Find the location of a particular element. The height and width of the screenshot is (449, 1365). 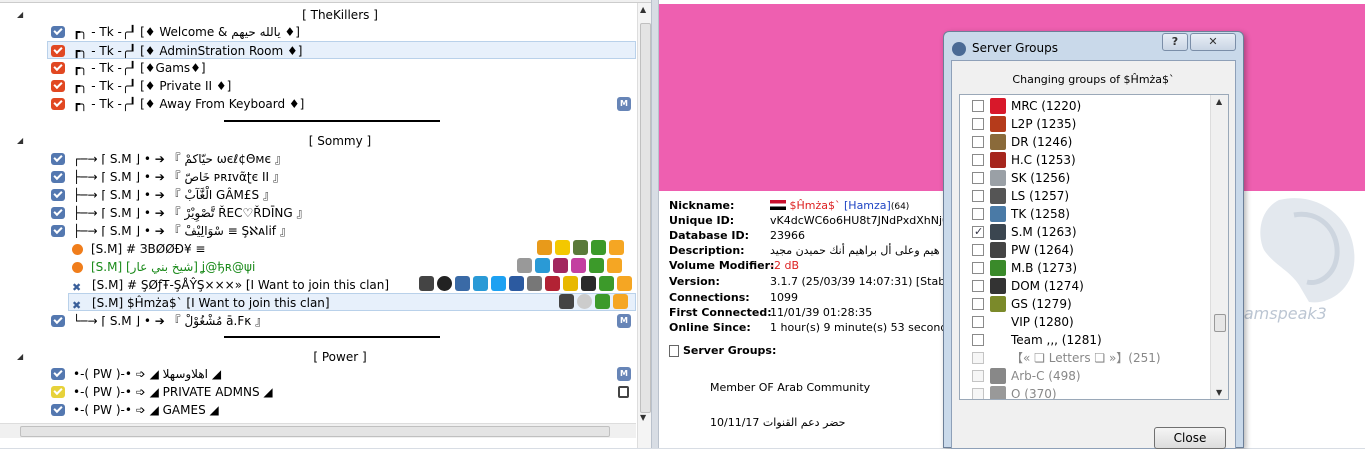

channel-item: ┏╮ - Tk -╭┚ [♦ Private II ♦] is located at coordinates (141, 86).